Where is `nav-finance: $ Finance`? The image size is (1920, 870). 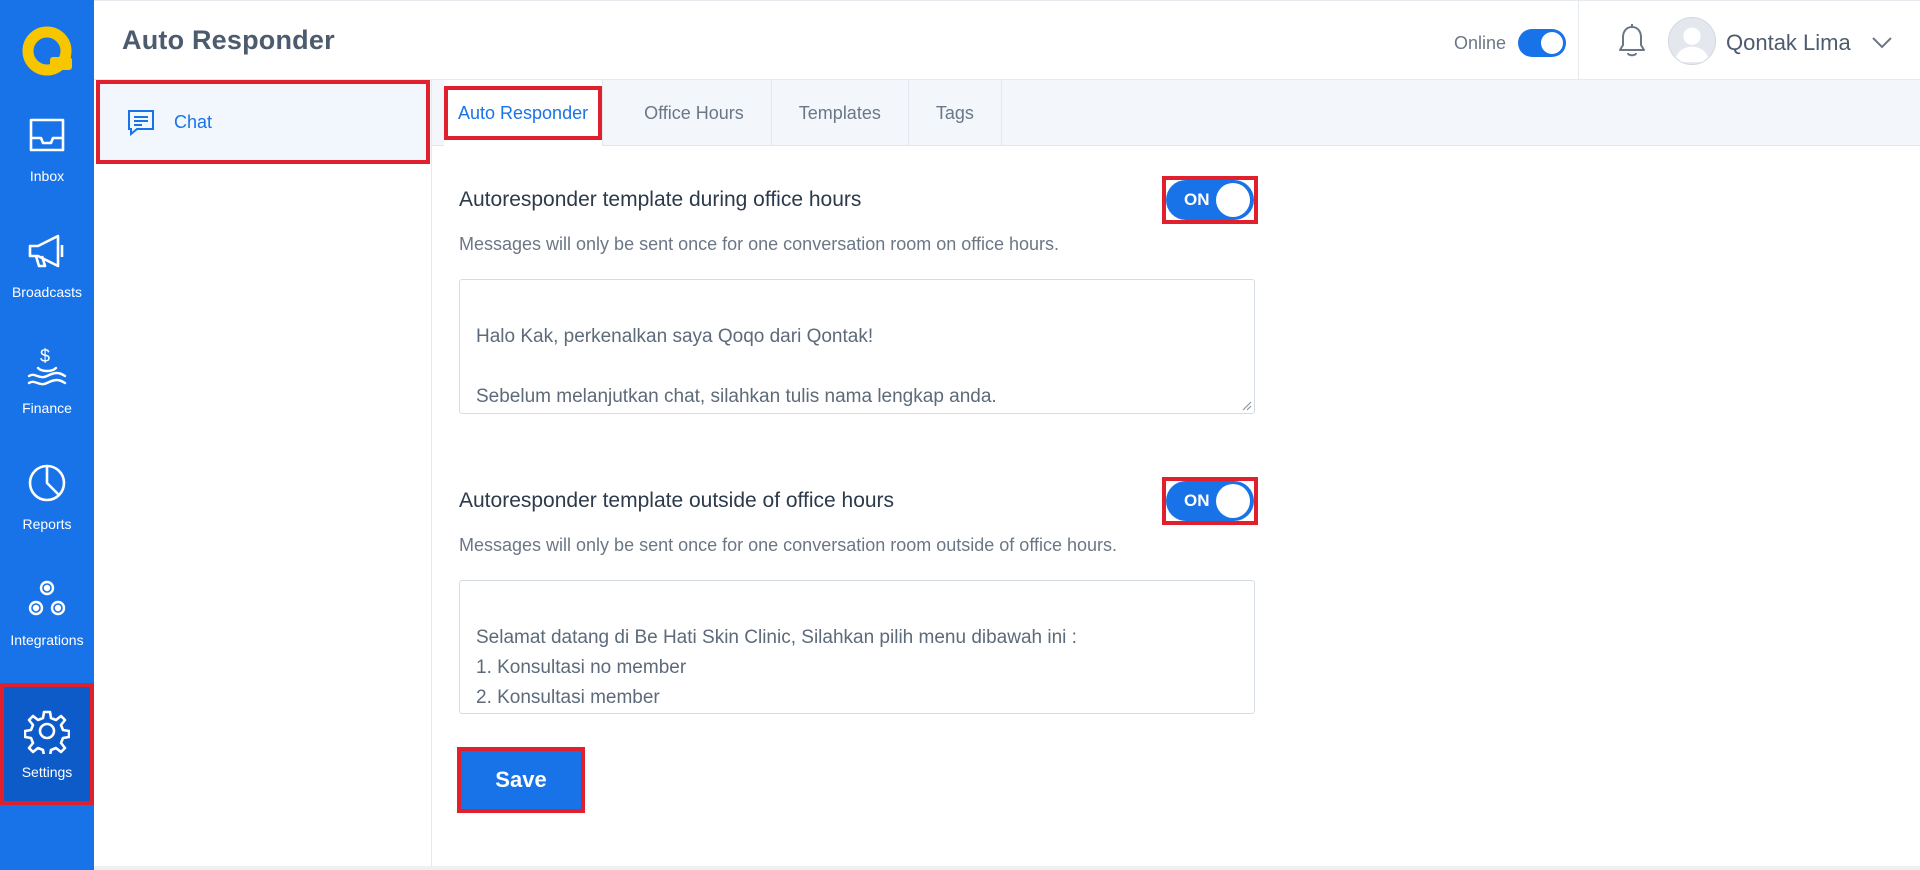 nav-finance: $ Finance is located at coordinates (47, 380).